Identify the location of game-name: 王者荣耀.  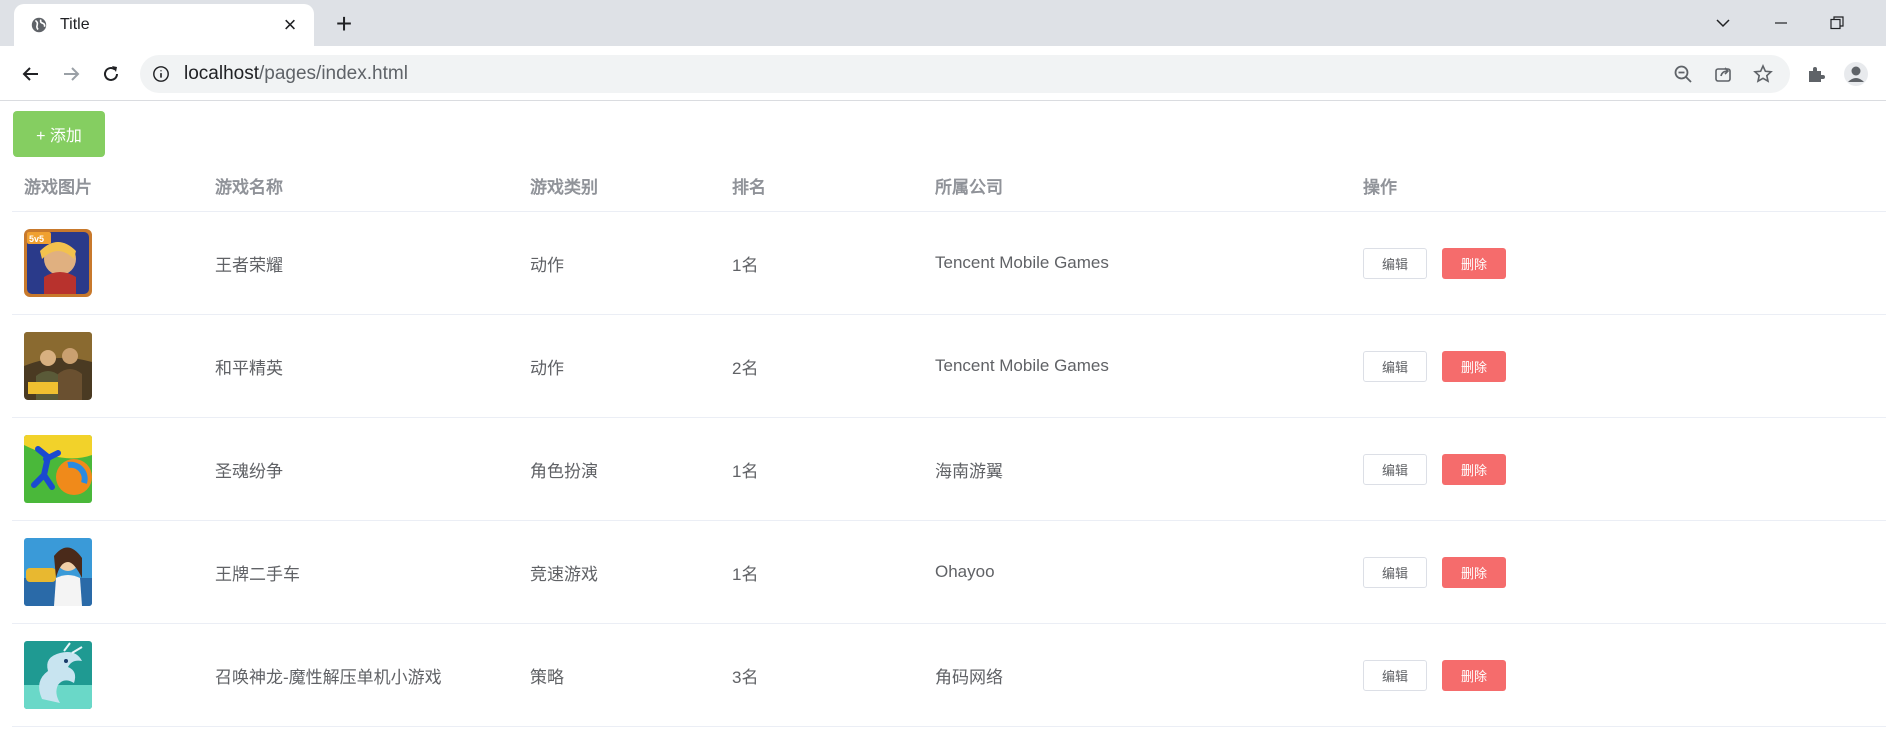
(249, 265).